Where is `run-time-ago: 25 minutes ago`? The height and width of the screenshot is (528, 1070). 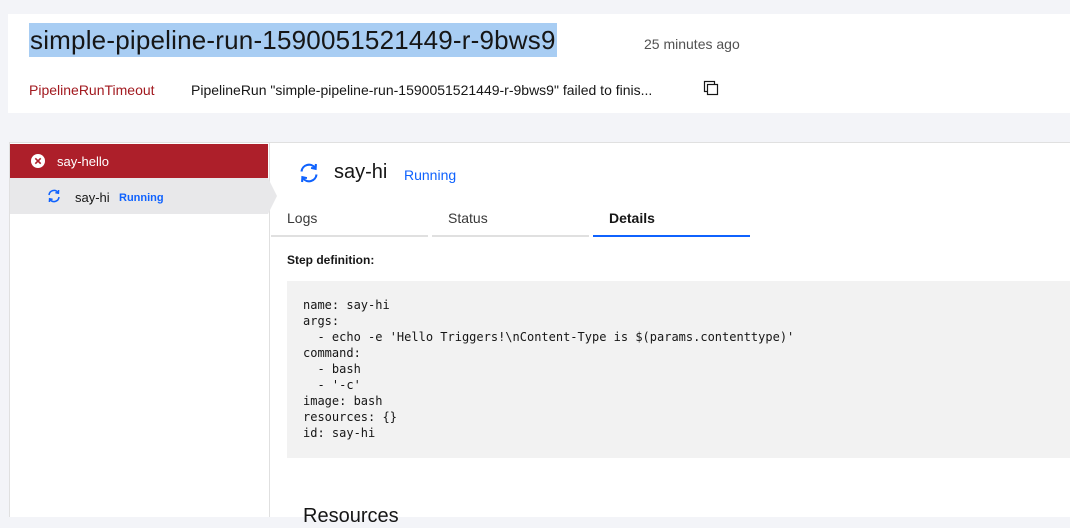 run-time-ago: 25 minutes ago is located at coordinates (692, 44).